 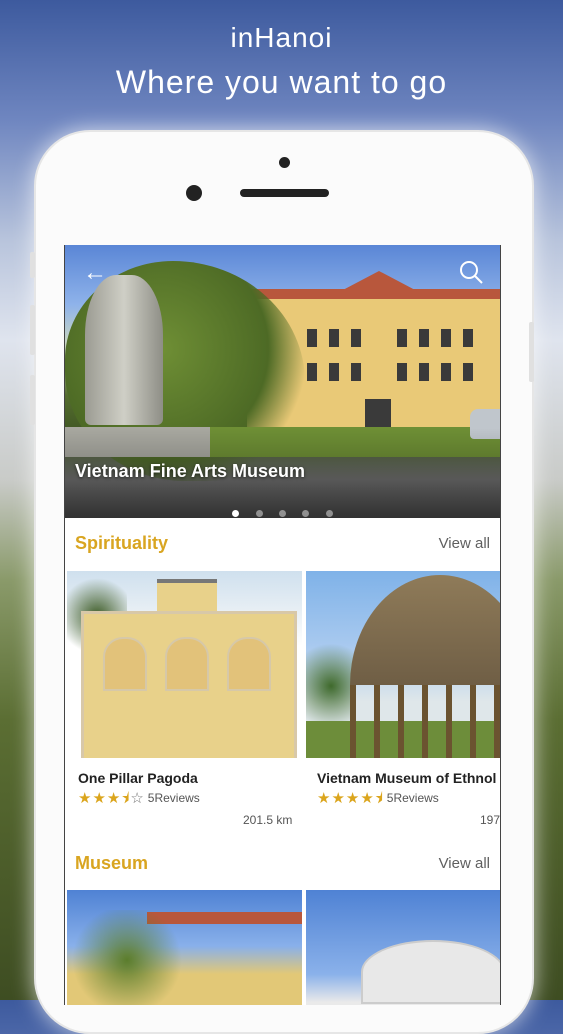 I want to click on hero-photo-stele, so click(x=124, y=350).